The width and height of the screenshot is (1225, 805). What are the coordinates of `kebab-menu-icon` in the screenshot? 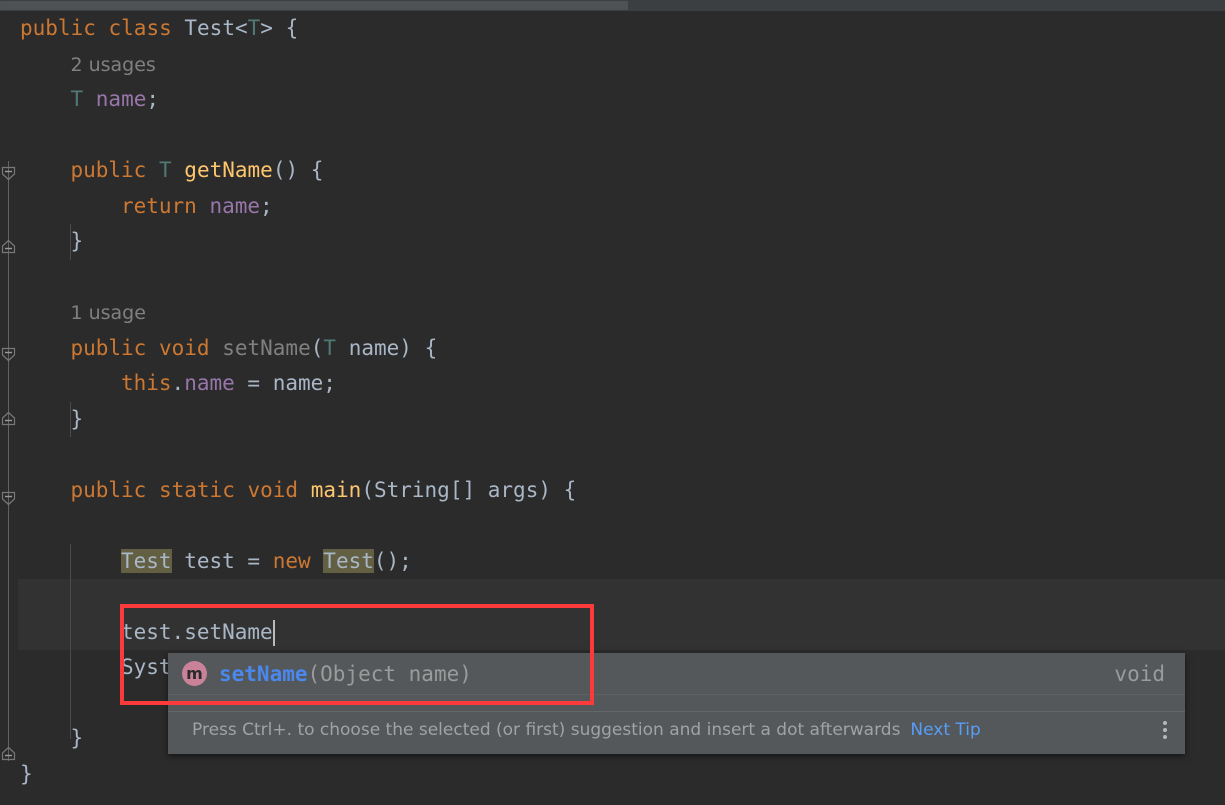 It's located at (1165, 730).